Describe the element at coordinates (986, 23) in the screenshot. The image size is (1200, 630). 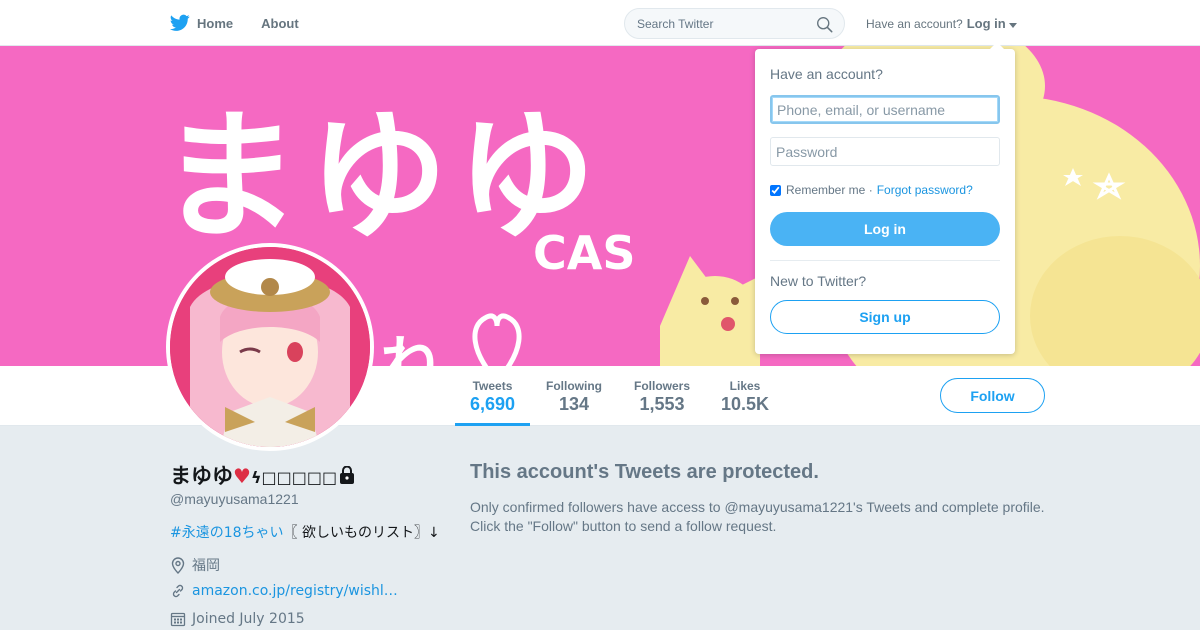
I see `login-link-label: Log in` at that location.